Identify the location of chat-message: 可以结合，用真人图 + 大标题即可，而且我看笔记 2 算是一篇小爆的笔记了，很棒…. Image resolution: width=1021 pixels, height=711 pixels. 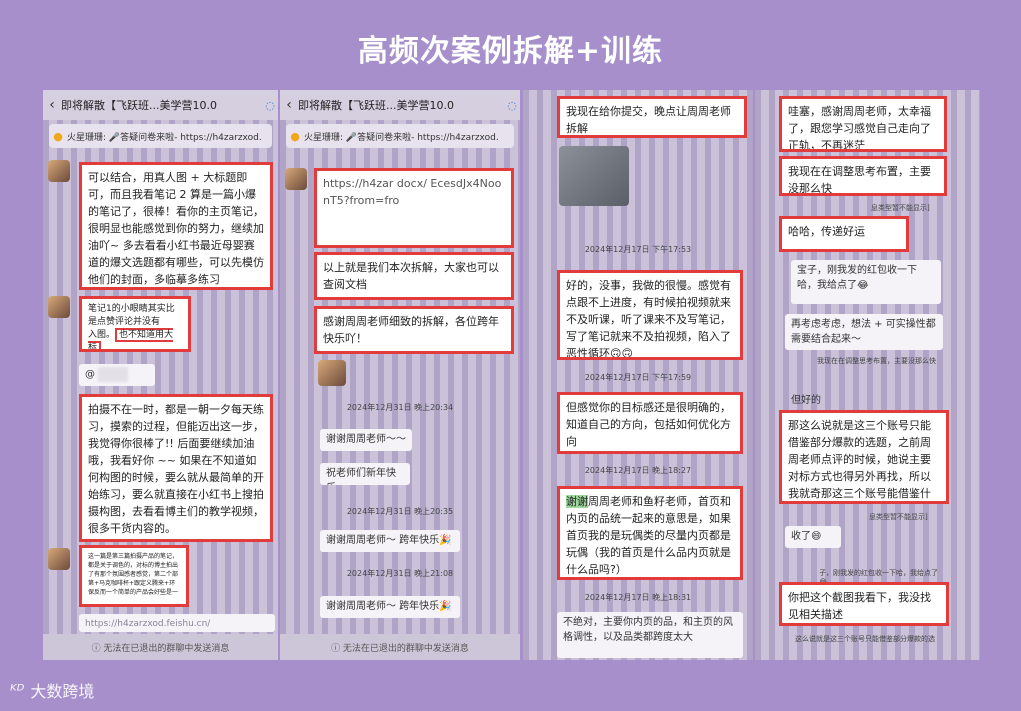
(176, 226).